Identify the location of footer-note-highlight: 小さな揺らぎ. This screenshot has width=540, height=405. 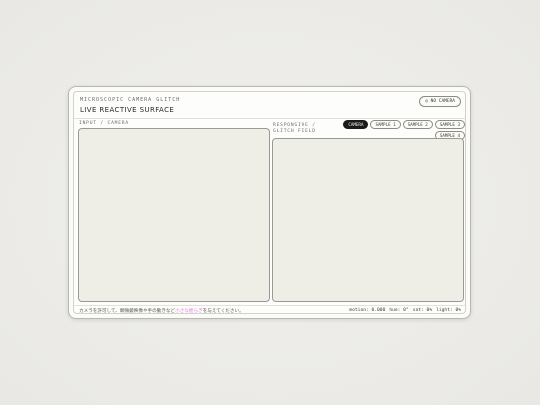
(189, 311).